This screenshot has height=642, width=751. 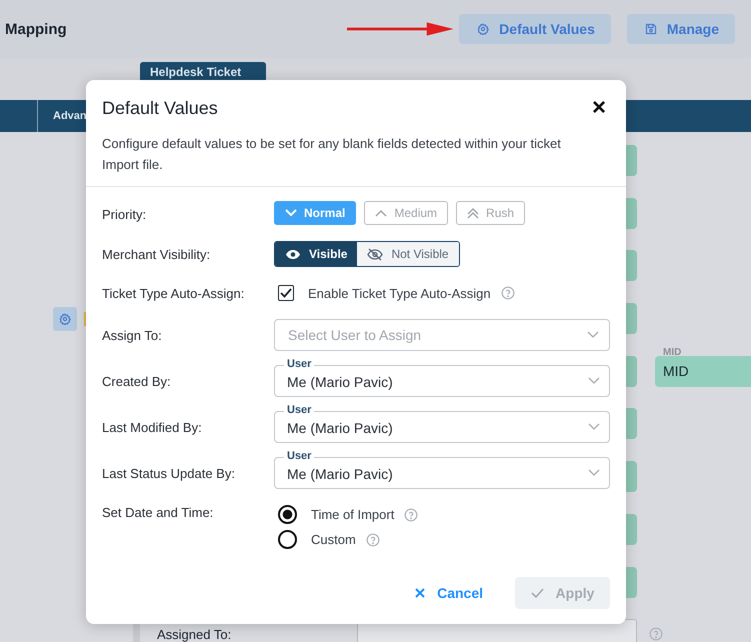 I want to click on field-label: Assign To:, so click(x=132, y=335).